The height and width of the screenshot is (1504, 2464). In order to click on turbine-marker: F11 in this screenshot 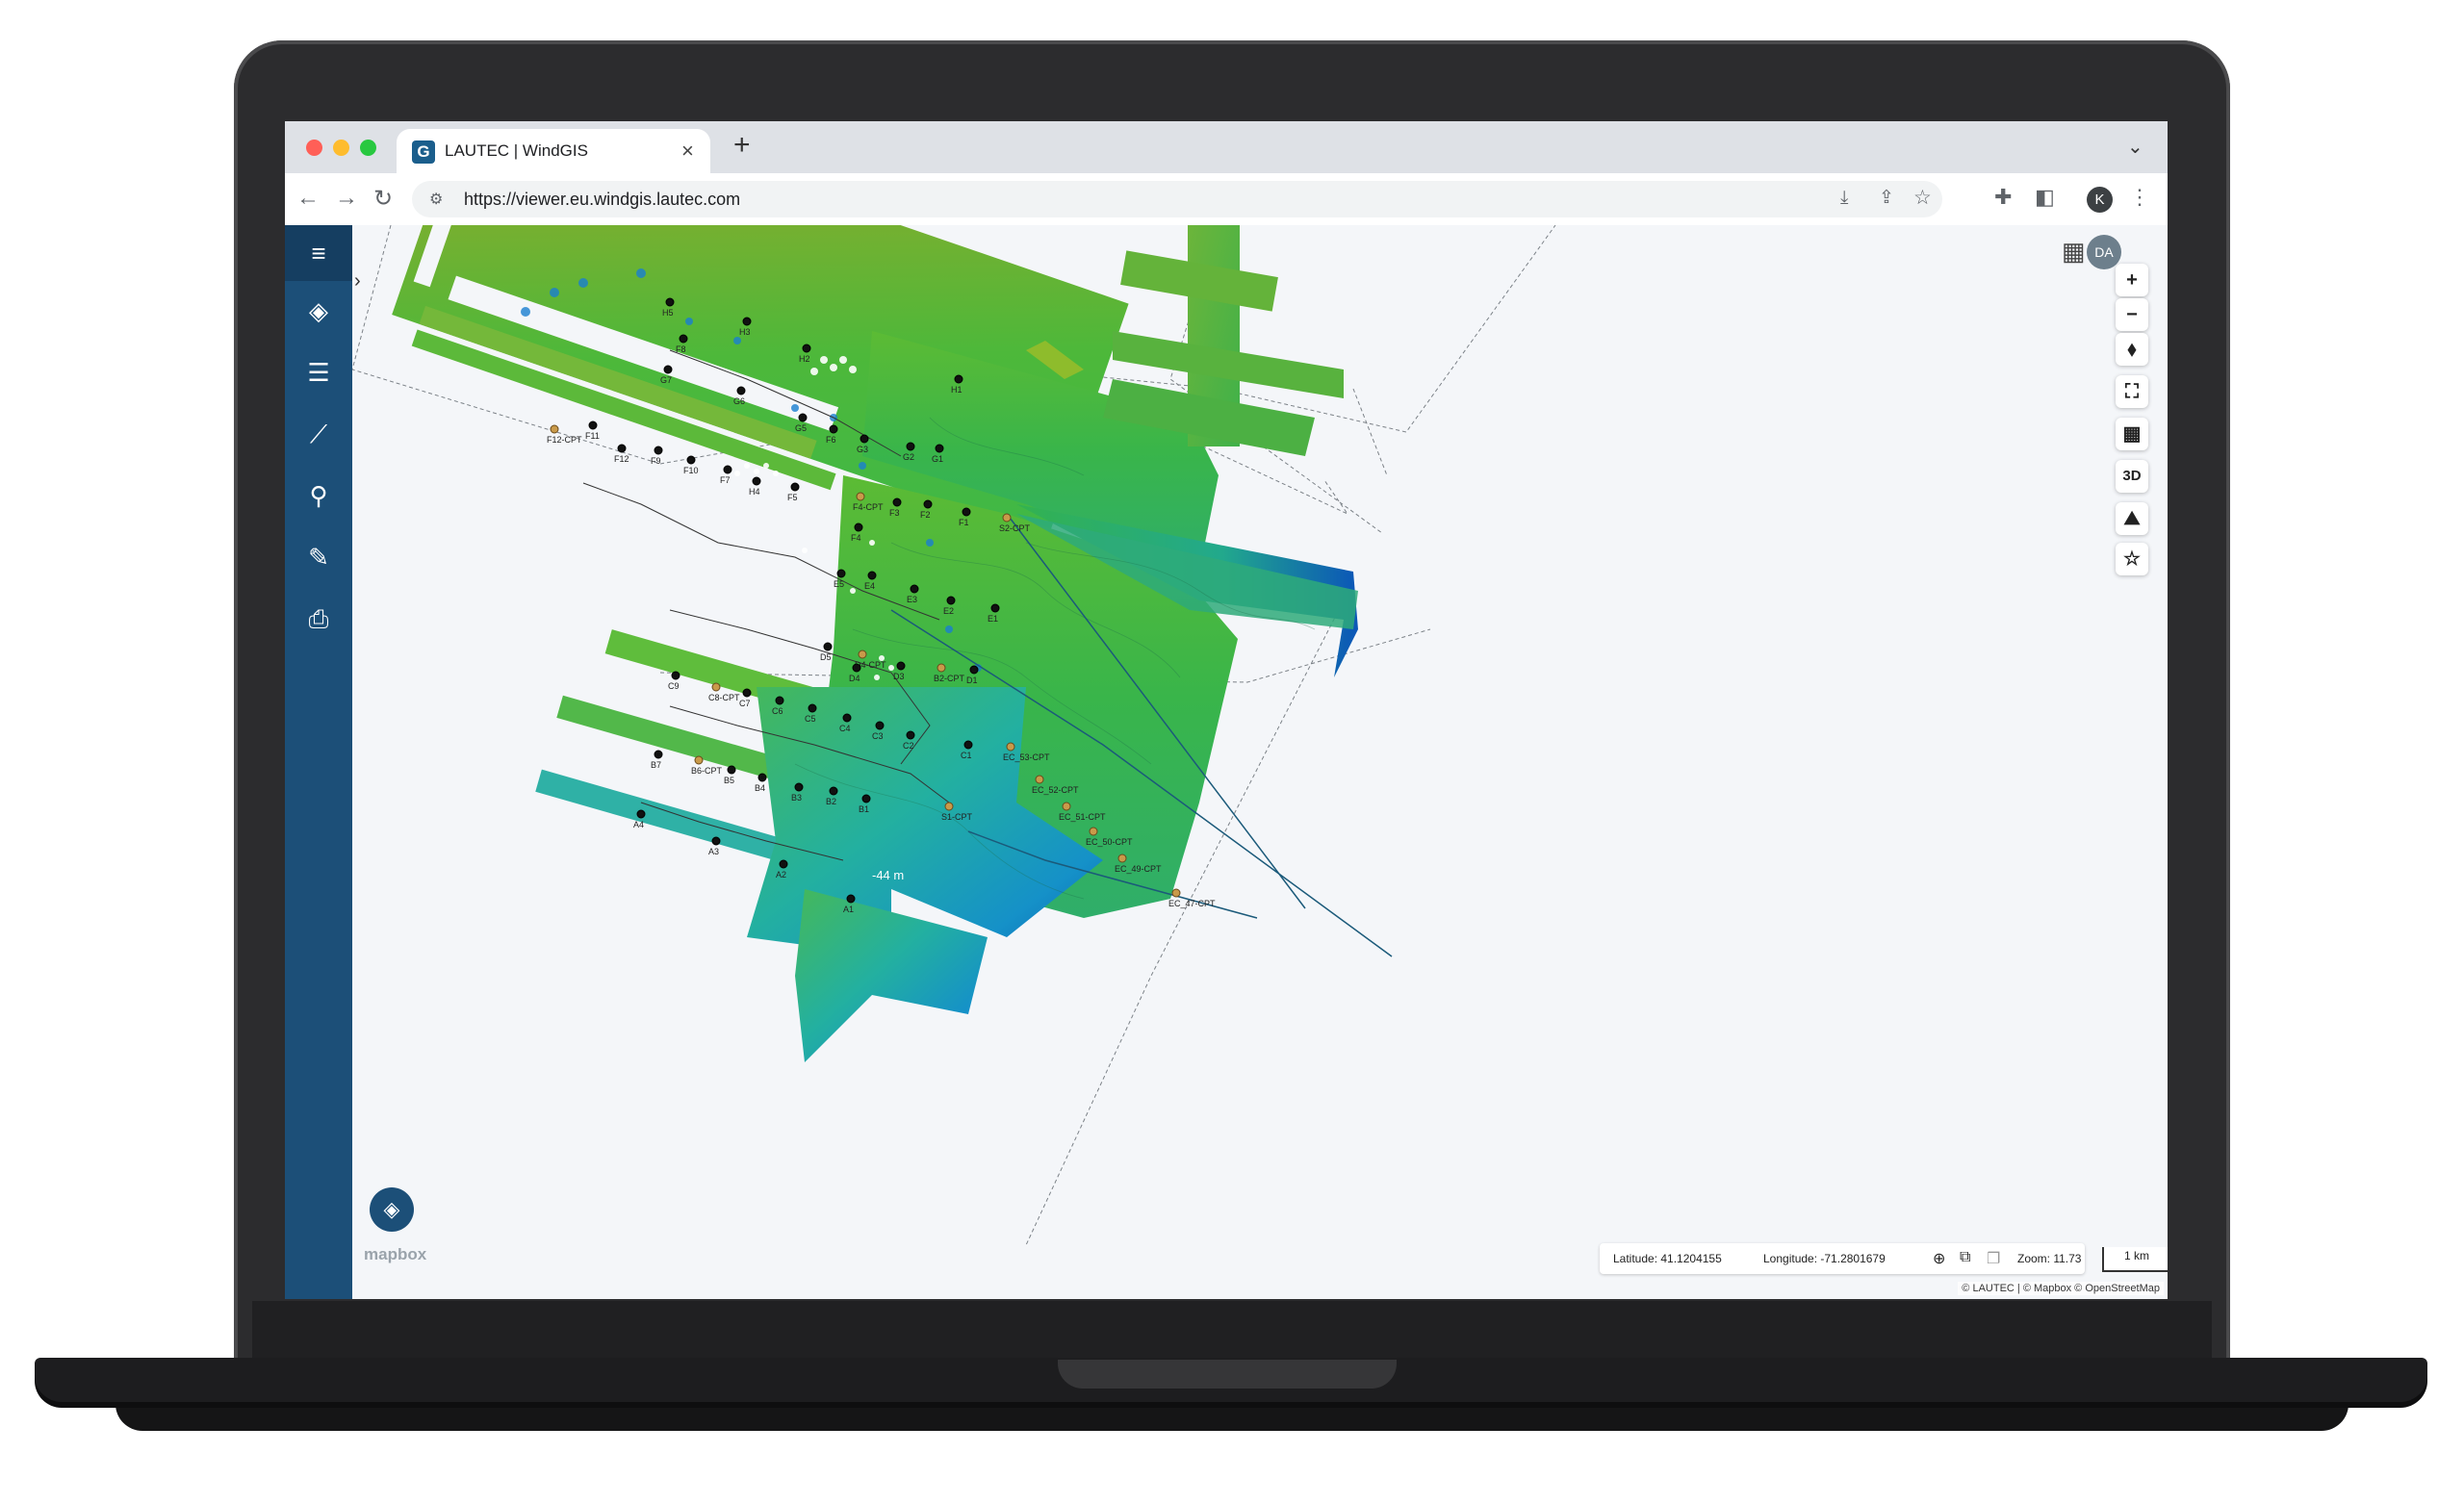, I will do `click(592, 431)`.